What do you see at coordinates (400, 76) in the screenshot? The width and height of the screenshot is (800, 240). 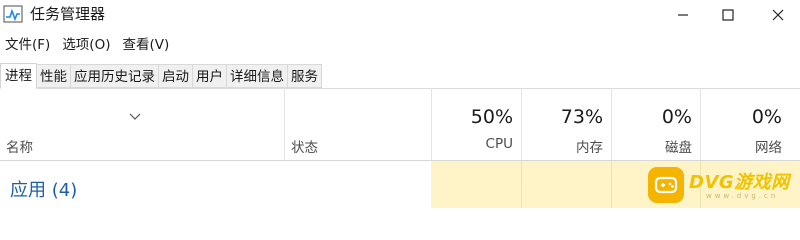 I see `tab-bar: 进程 性能 应用历史记录 启动 用户 详细信息 服务` at bounding box center [400, 76].